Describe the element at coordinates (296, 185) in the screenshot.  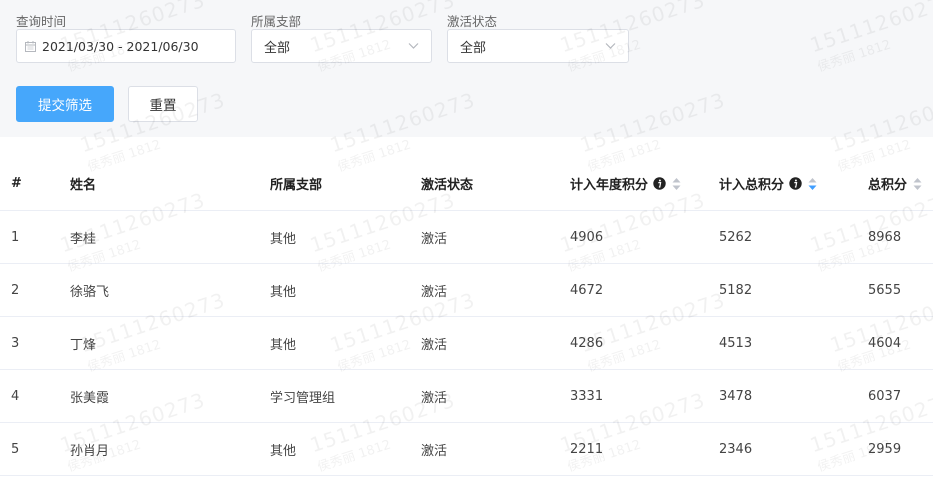
I see `header-branch: 所属支部` at that location.